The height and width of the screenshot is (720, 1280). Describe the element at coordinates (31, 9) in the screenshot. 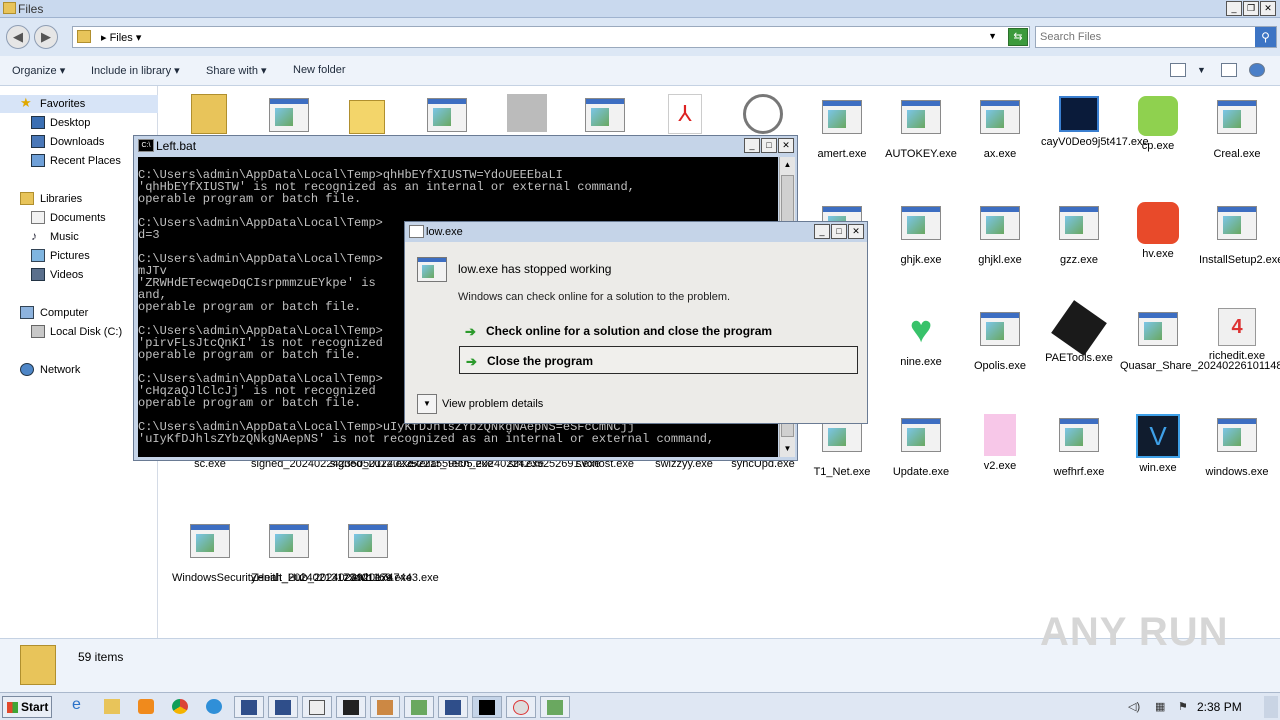

I see `window-title: Files` at that location.